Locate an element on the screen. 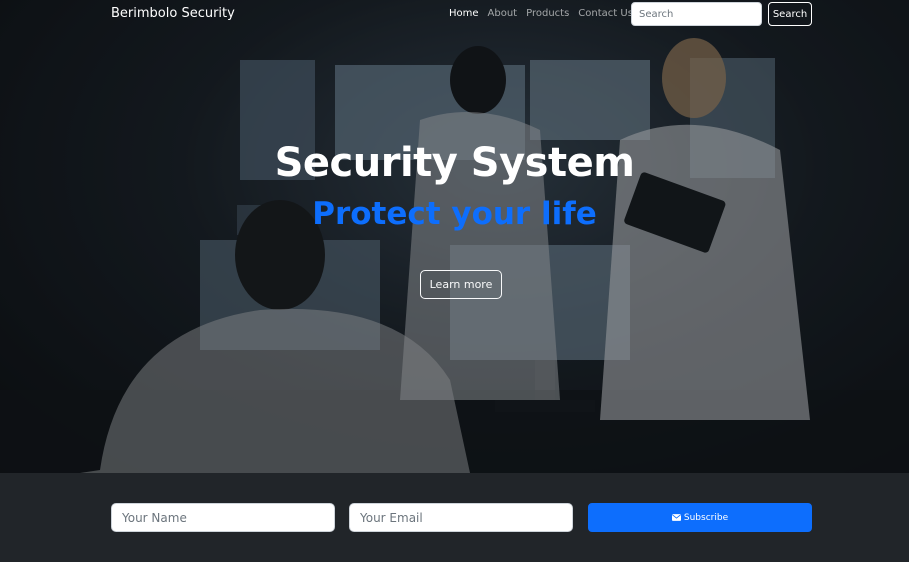 This screenshot has width=909, height=562. nav-link-products: Products is located at coordinates (547, 13).